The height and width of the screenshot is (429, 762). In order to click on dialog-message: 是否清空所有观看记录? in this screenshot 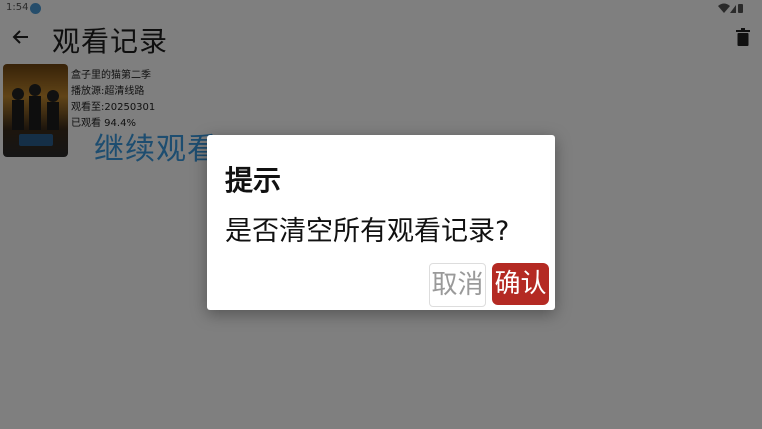, I will do `click(367, 231)`.